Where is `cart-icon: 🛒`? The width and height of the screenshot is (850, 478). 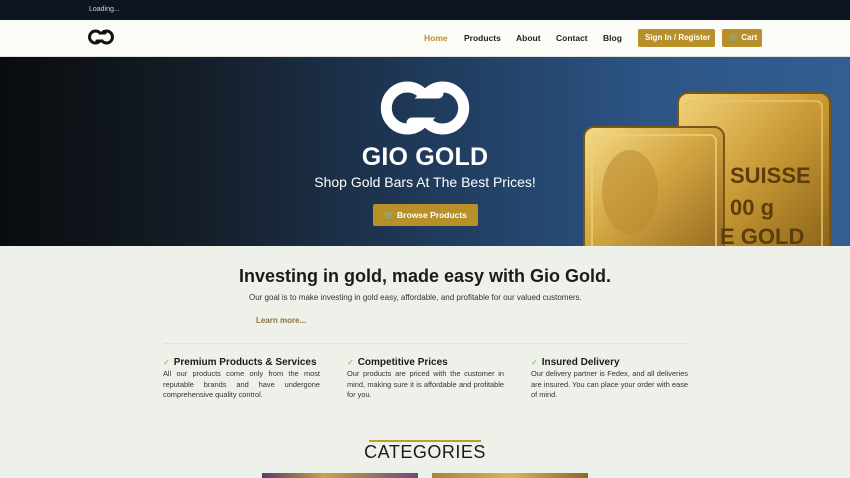 cart-icon: 🛒 is located at coordinates (734, 37).